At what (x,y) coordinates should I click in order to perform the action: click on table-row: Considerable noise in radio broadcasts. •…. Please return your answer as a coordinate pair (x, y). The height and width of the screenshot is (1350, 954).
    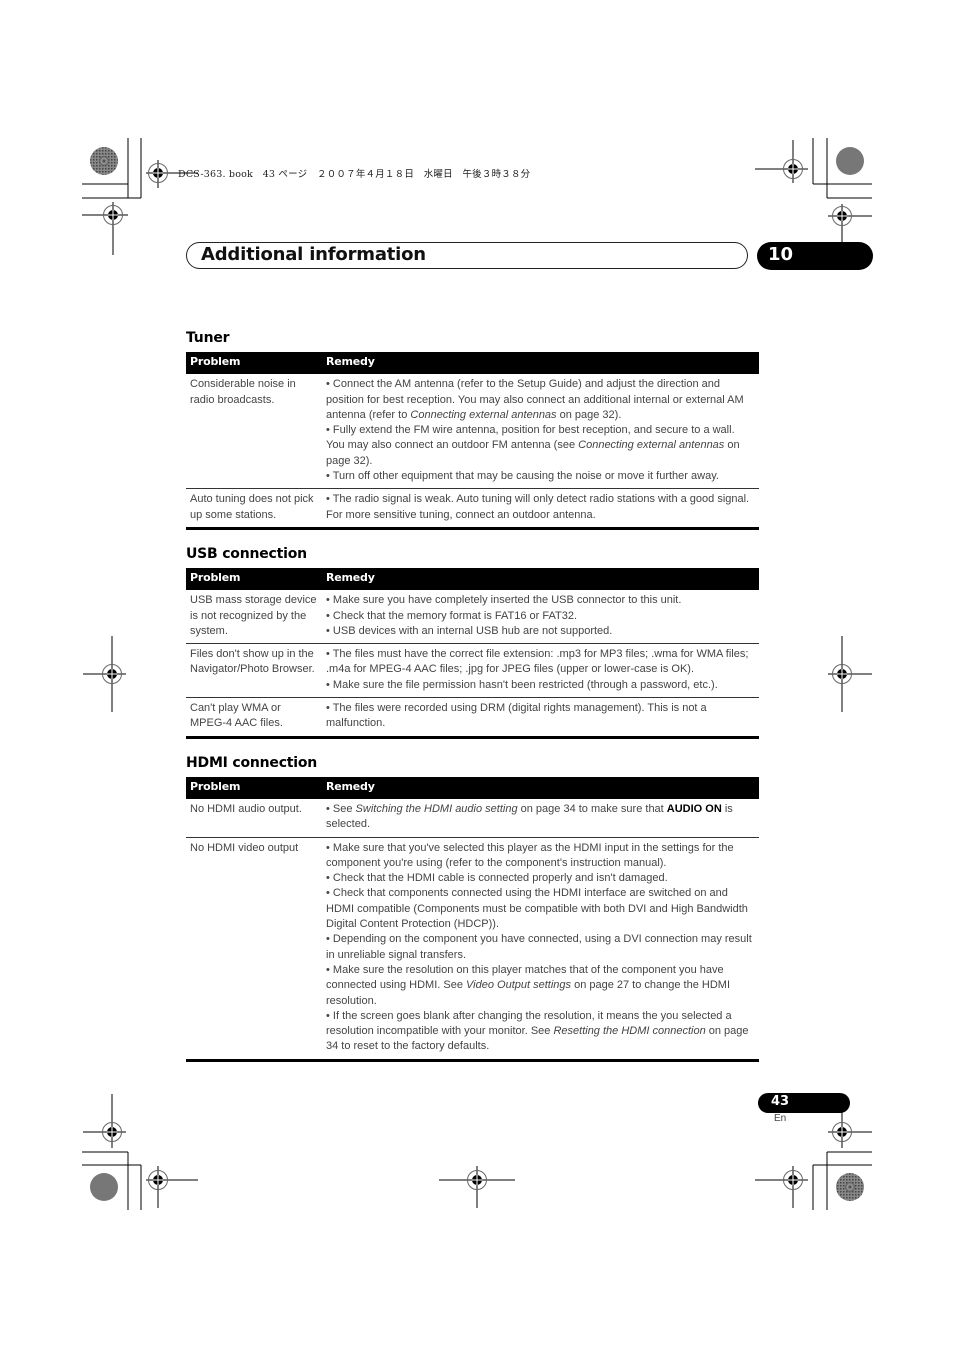
    Looking at the image, I should click on (472, 432).